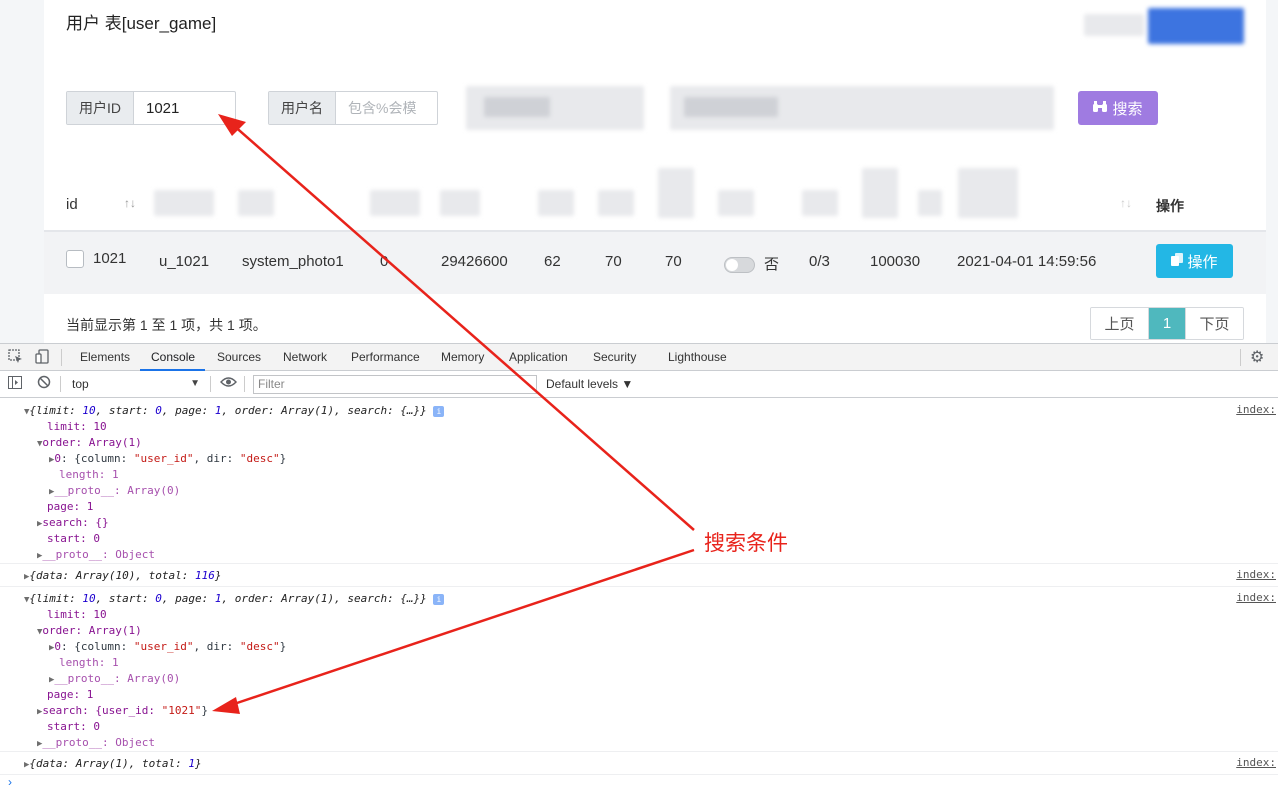  What do you see at coordinates (195, 383) in the screenshot?
I see `dropdown-arrow-icon: ▼` at bounding box center [195, 383].